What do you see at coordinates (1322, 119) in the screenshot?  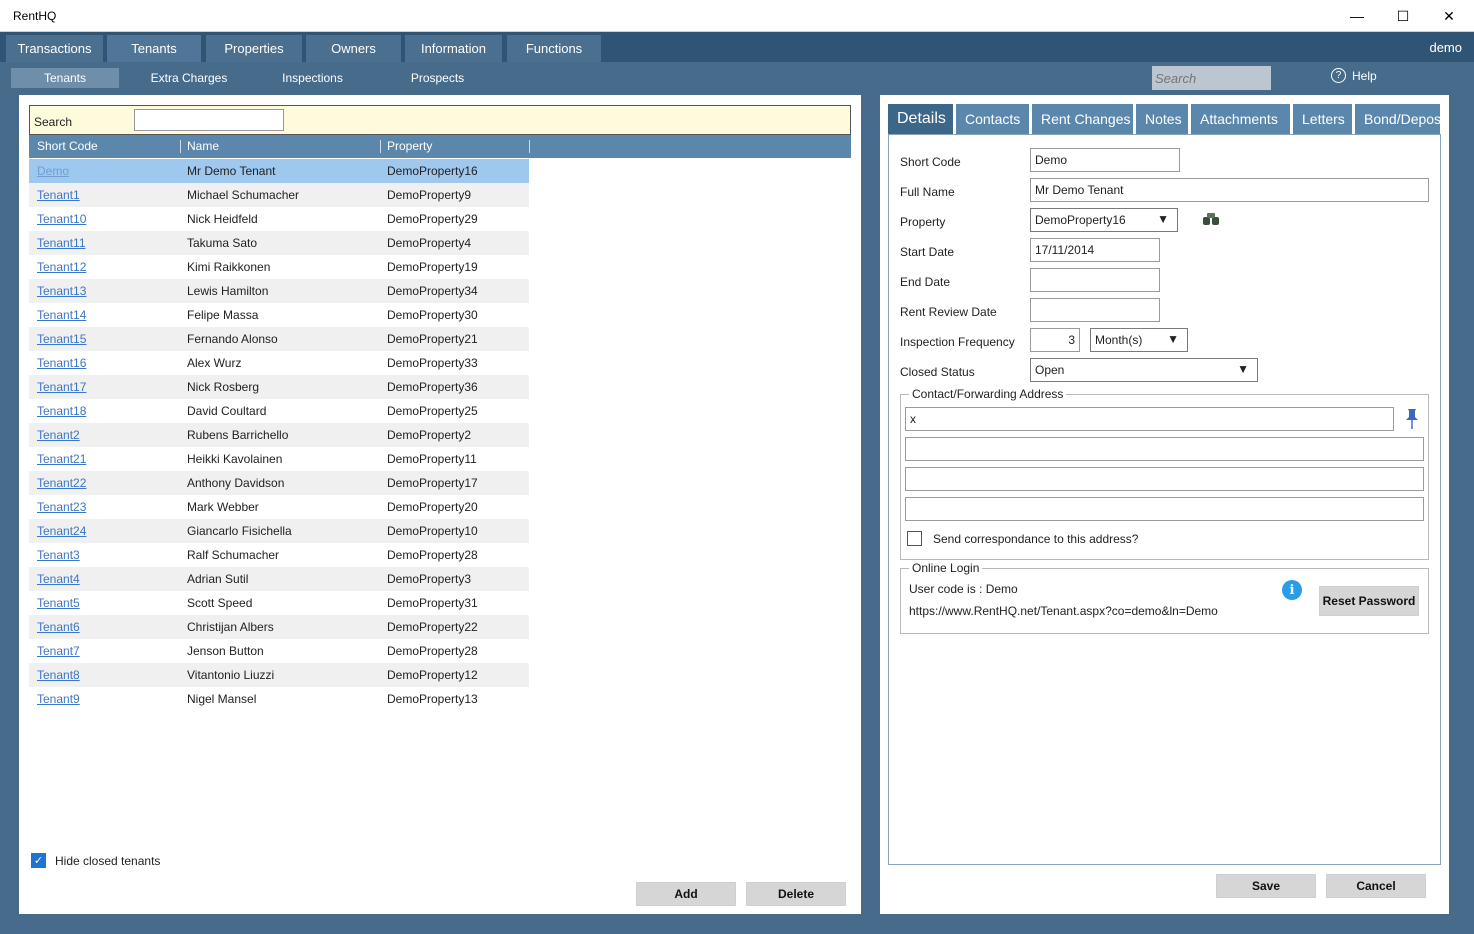 I see `tab-letters: Letters` at bounding box center [1322, 119].